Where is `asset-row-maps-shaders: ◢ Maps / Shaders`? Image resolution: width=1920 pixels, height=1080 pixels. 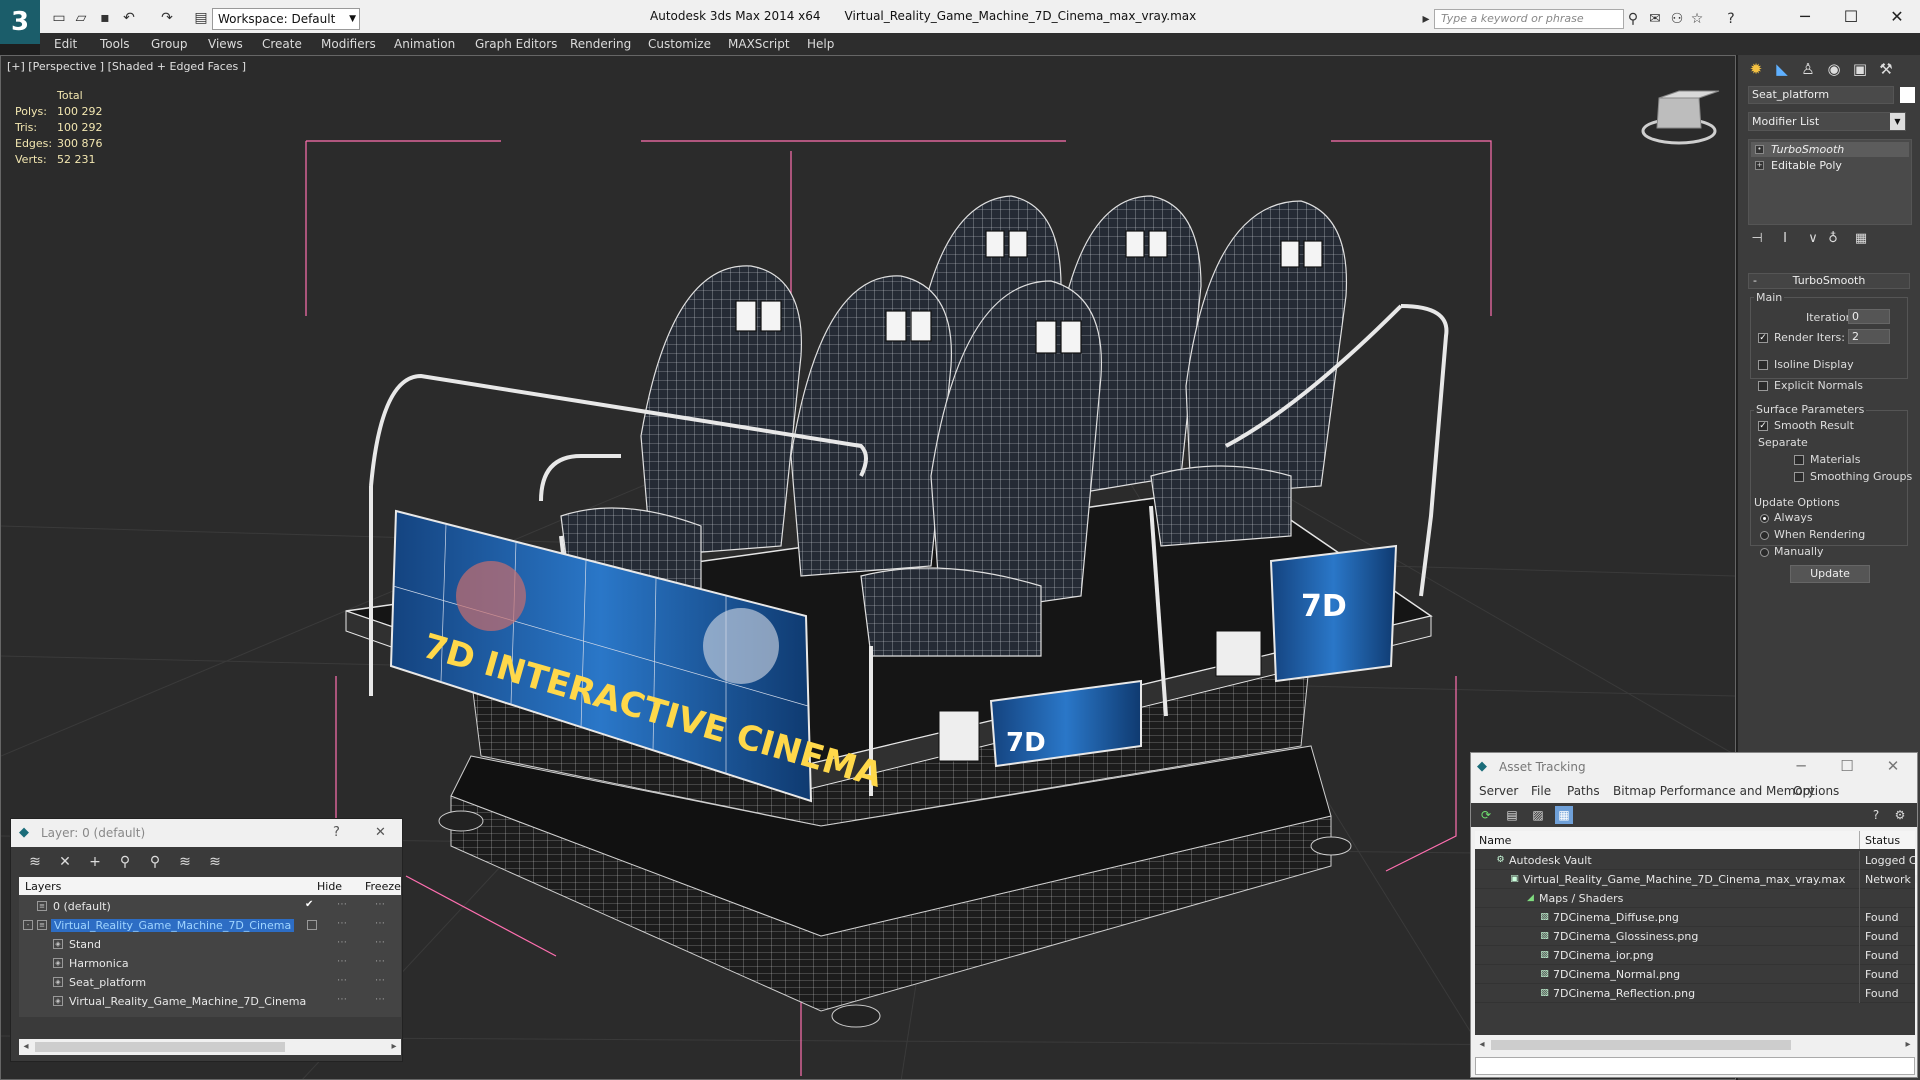
asset-row-maps-shaders: ◢ Maps / Shaders is located at coordinates (1695, 898).